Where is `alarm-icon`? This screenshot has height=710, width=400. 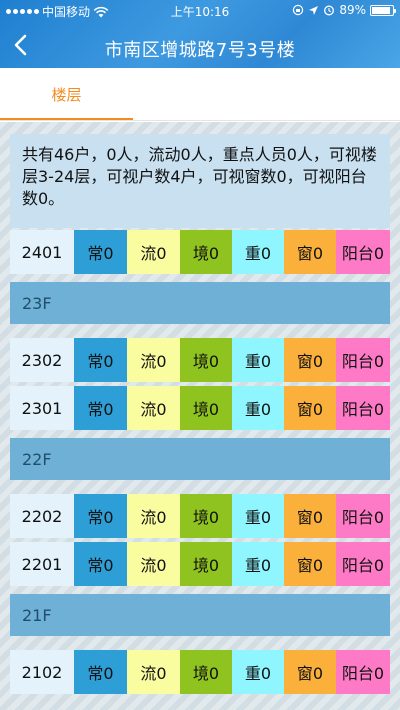 alarm-icon is located at coordinates (329, 10).